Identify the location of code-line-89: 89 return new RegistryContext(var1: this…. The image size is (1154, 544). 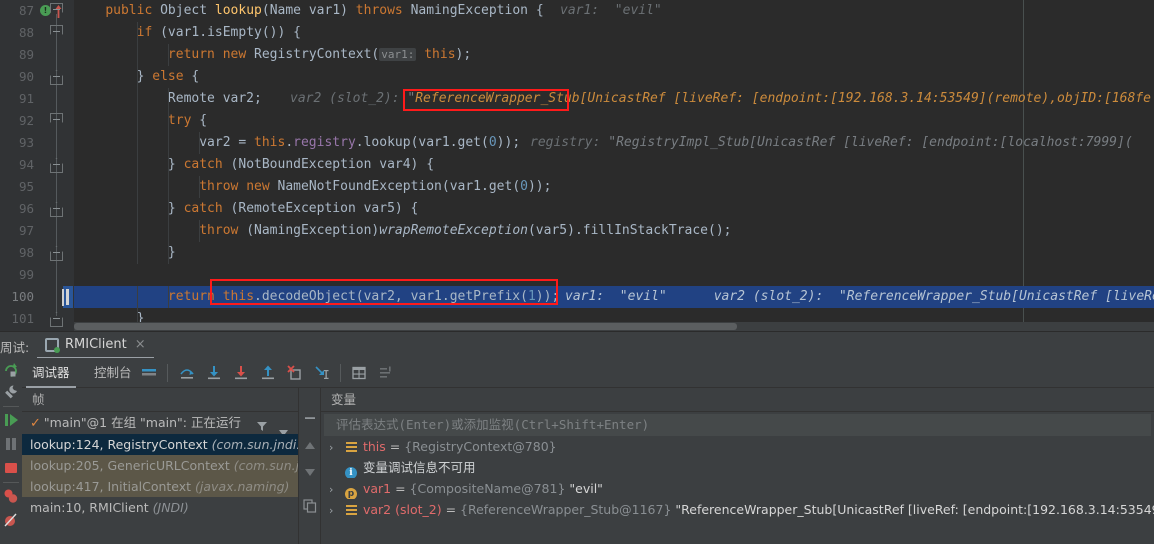
(577, 55).